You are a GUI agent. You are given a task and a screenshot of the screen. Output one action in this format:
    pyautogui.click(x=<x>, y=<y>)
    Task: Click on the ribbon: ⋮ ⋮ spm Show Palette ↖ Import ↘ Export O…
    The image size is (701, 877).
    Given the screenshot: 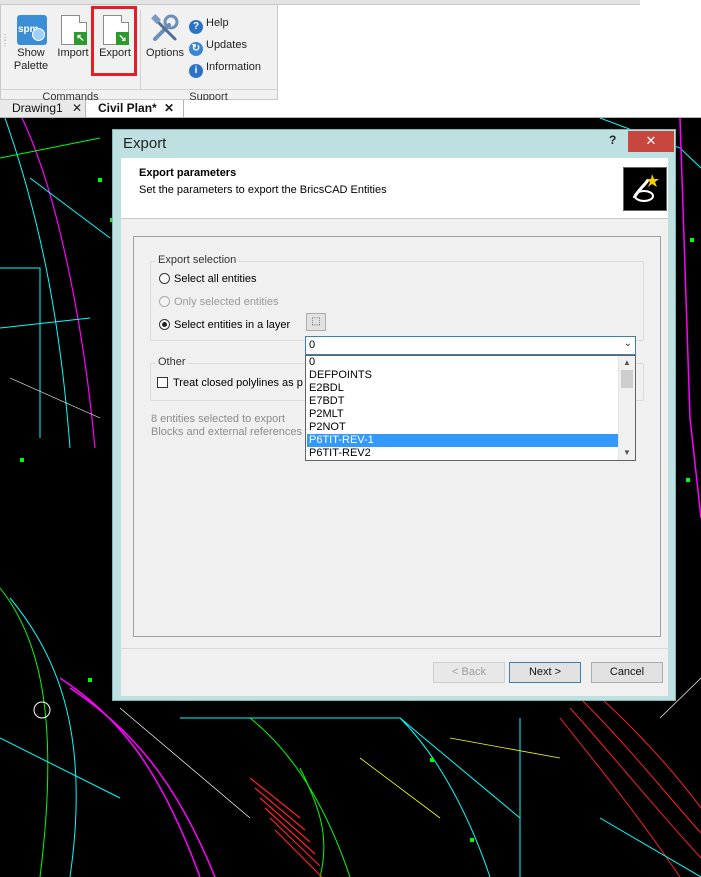 What is the action you would take?
    pyautogui.click(x=350, y=51)
    